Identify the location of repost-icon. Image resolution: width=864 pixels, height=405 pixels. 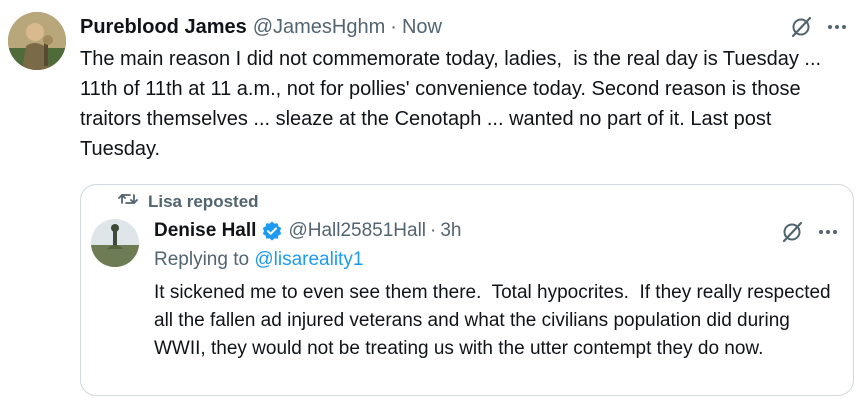
(128, 201).